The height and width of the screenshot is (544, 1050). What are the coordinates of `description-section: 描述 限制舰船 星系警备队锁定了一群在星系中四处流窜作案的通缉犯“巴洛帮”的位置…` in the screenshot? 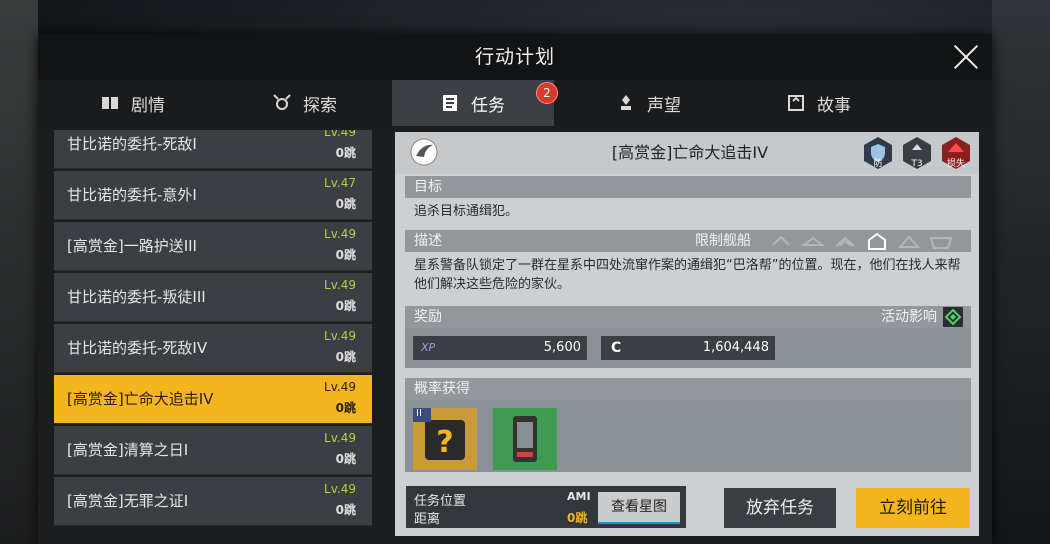 It's located at (688, 264).